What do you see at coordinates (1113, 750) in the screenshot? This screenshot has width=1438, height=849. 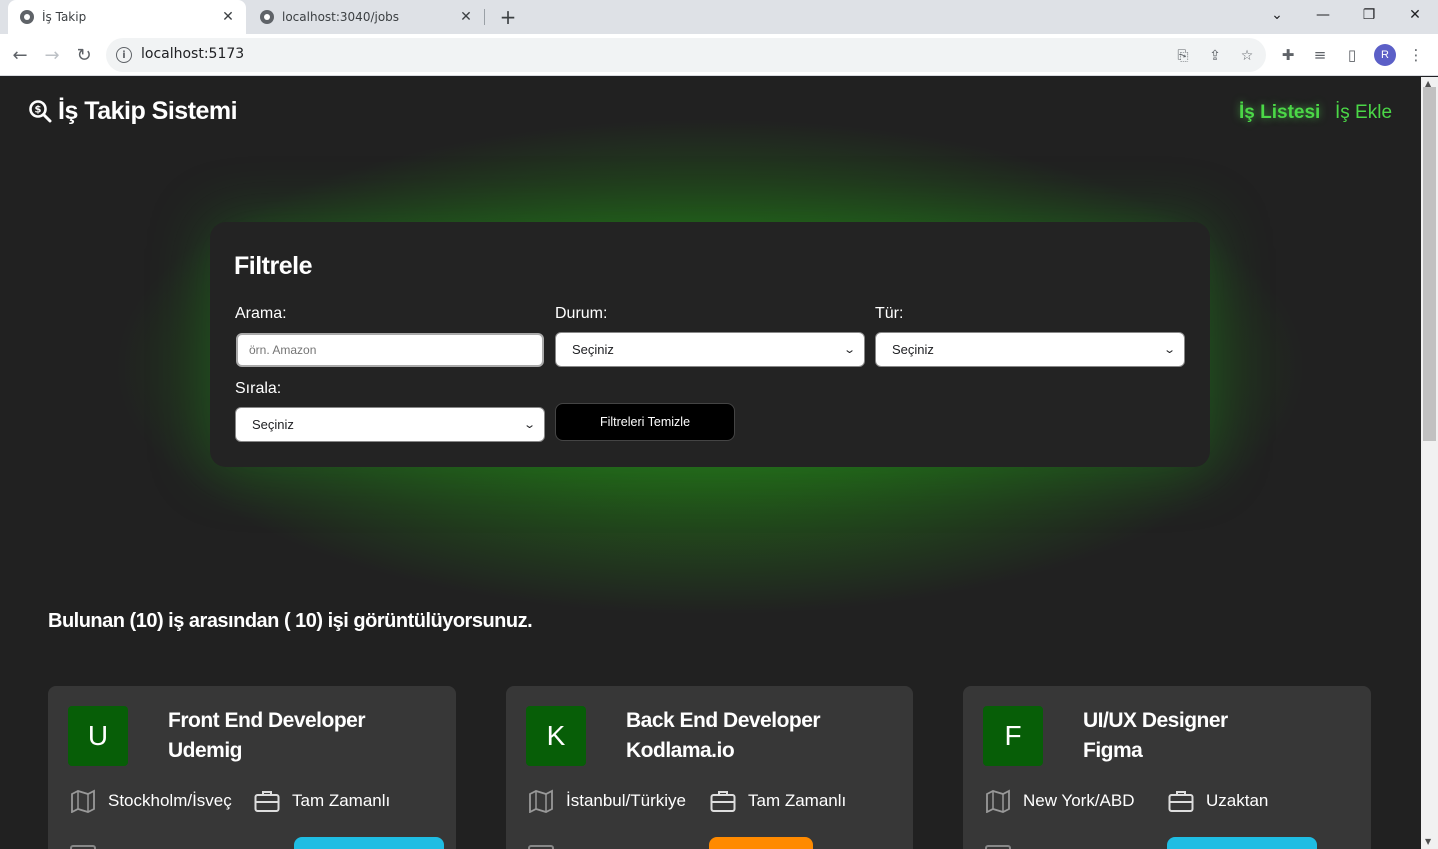 I see `job-company: Figma` at bounding box center [1113, 750].